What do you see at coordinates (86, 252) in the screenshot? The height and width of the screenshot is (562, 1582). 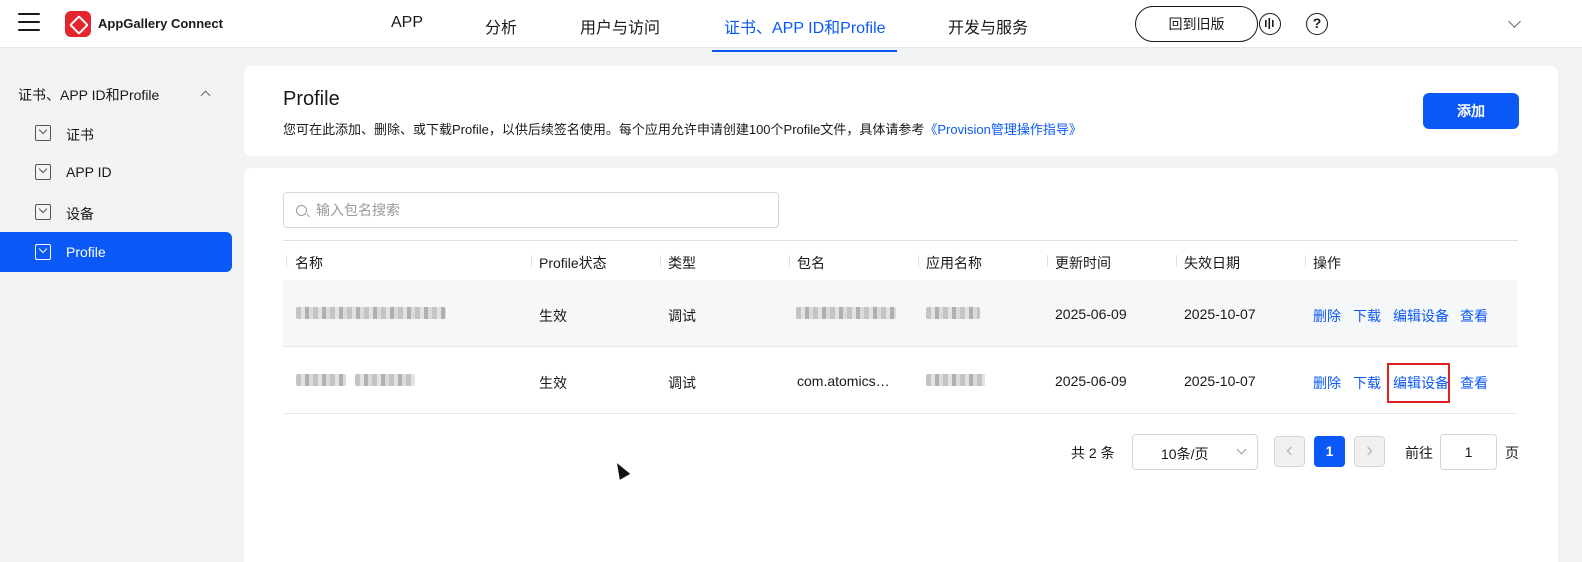 I see `sidebar-item-label: Profile` at bounding box center [86, 252].